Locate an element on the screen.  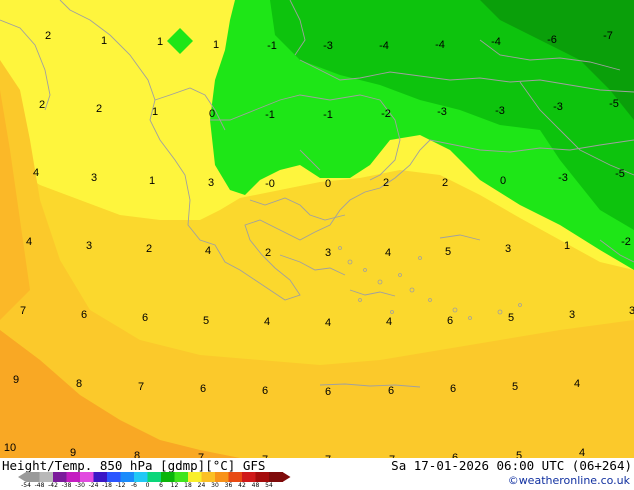
scale-tick-label: 36 is located at coordinates (228, 485).